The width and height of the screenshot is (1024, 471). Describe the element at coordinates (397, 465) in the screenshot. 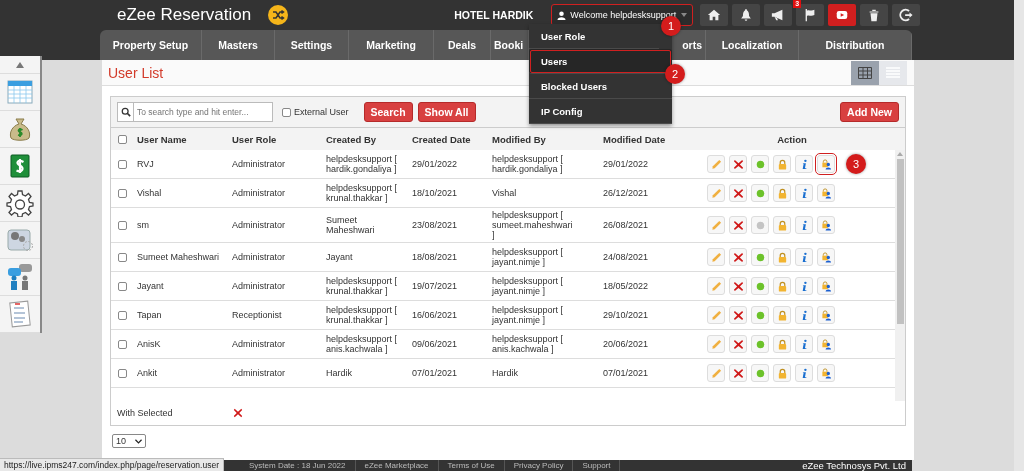

I see `footer-link: eZee Marketplace` at that location.